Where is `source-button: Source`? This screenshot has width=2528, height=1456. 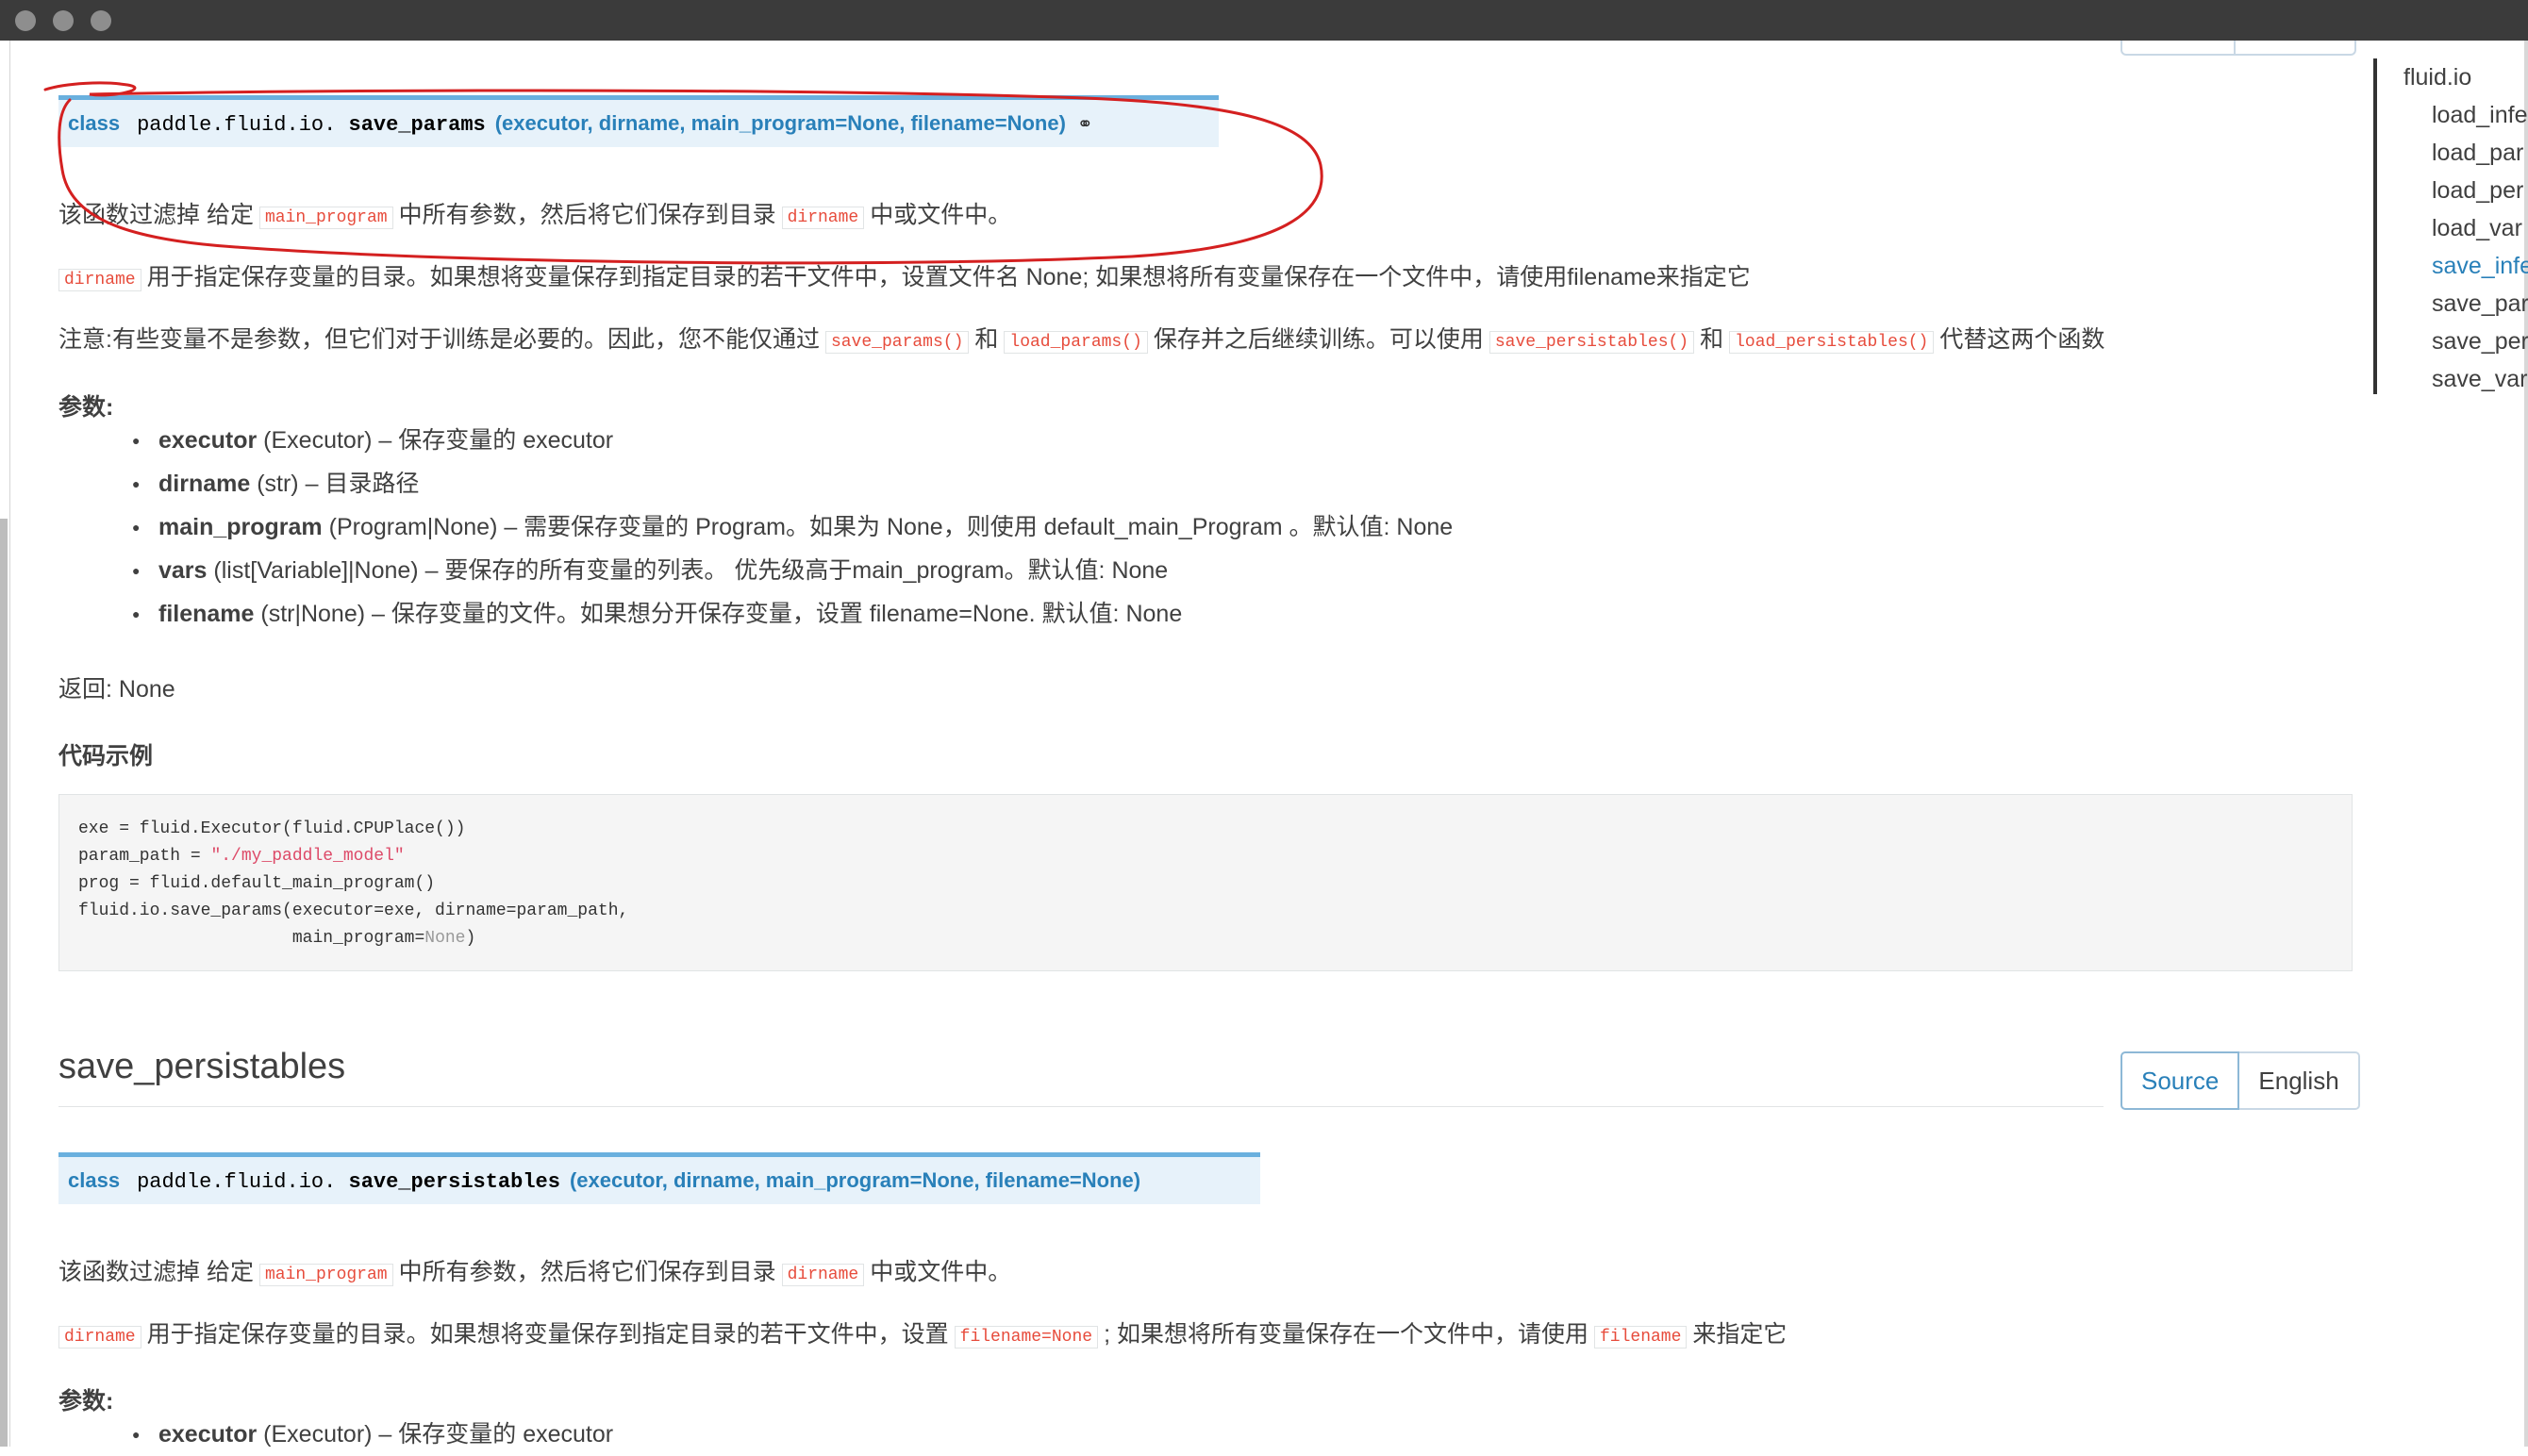 source-button: Source is located at coordinates (2180, 1081).